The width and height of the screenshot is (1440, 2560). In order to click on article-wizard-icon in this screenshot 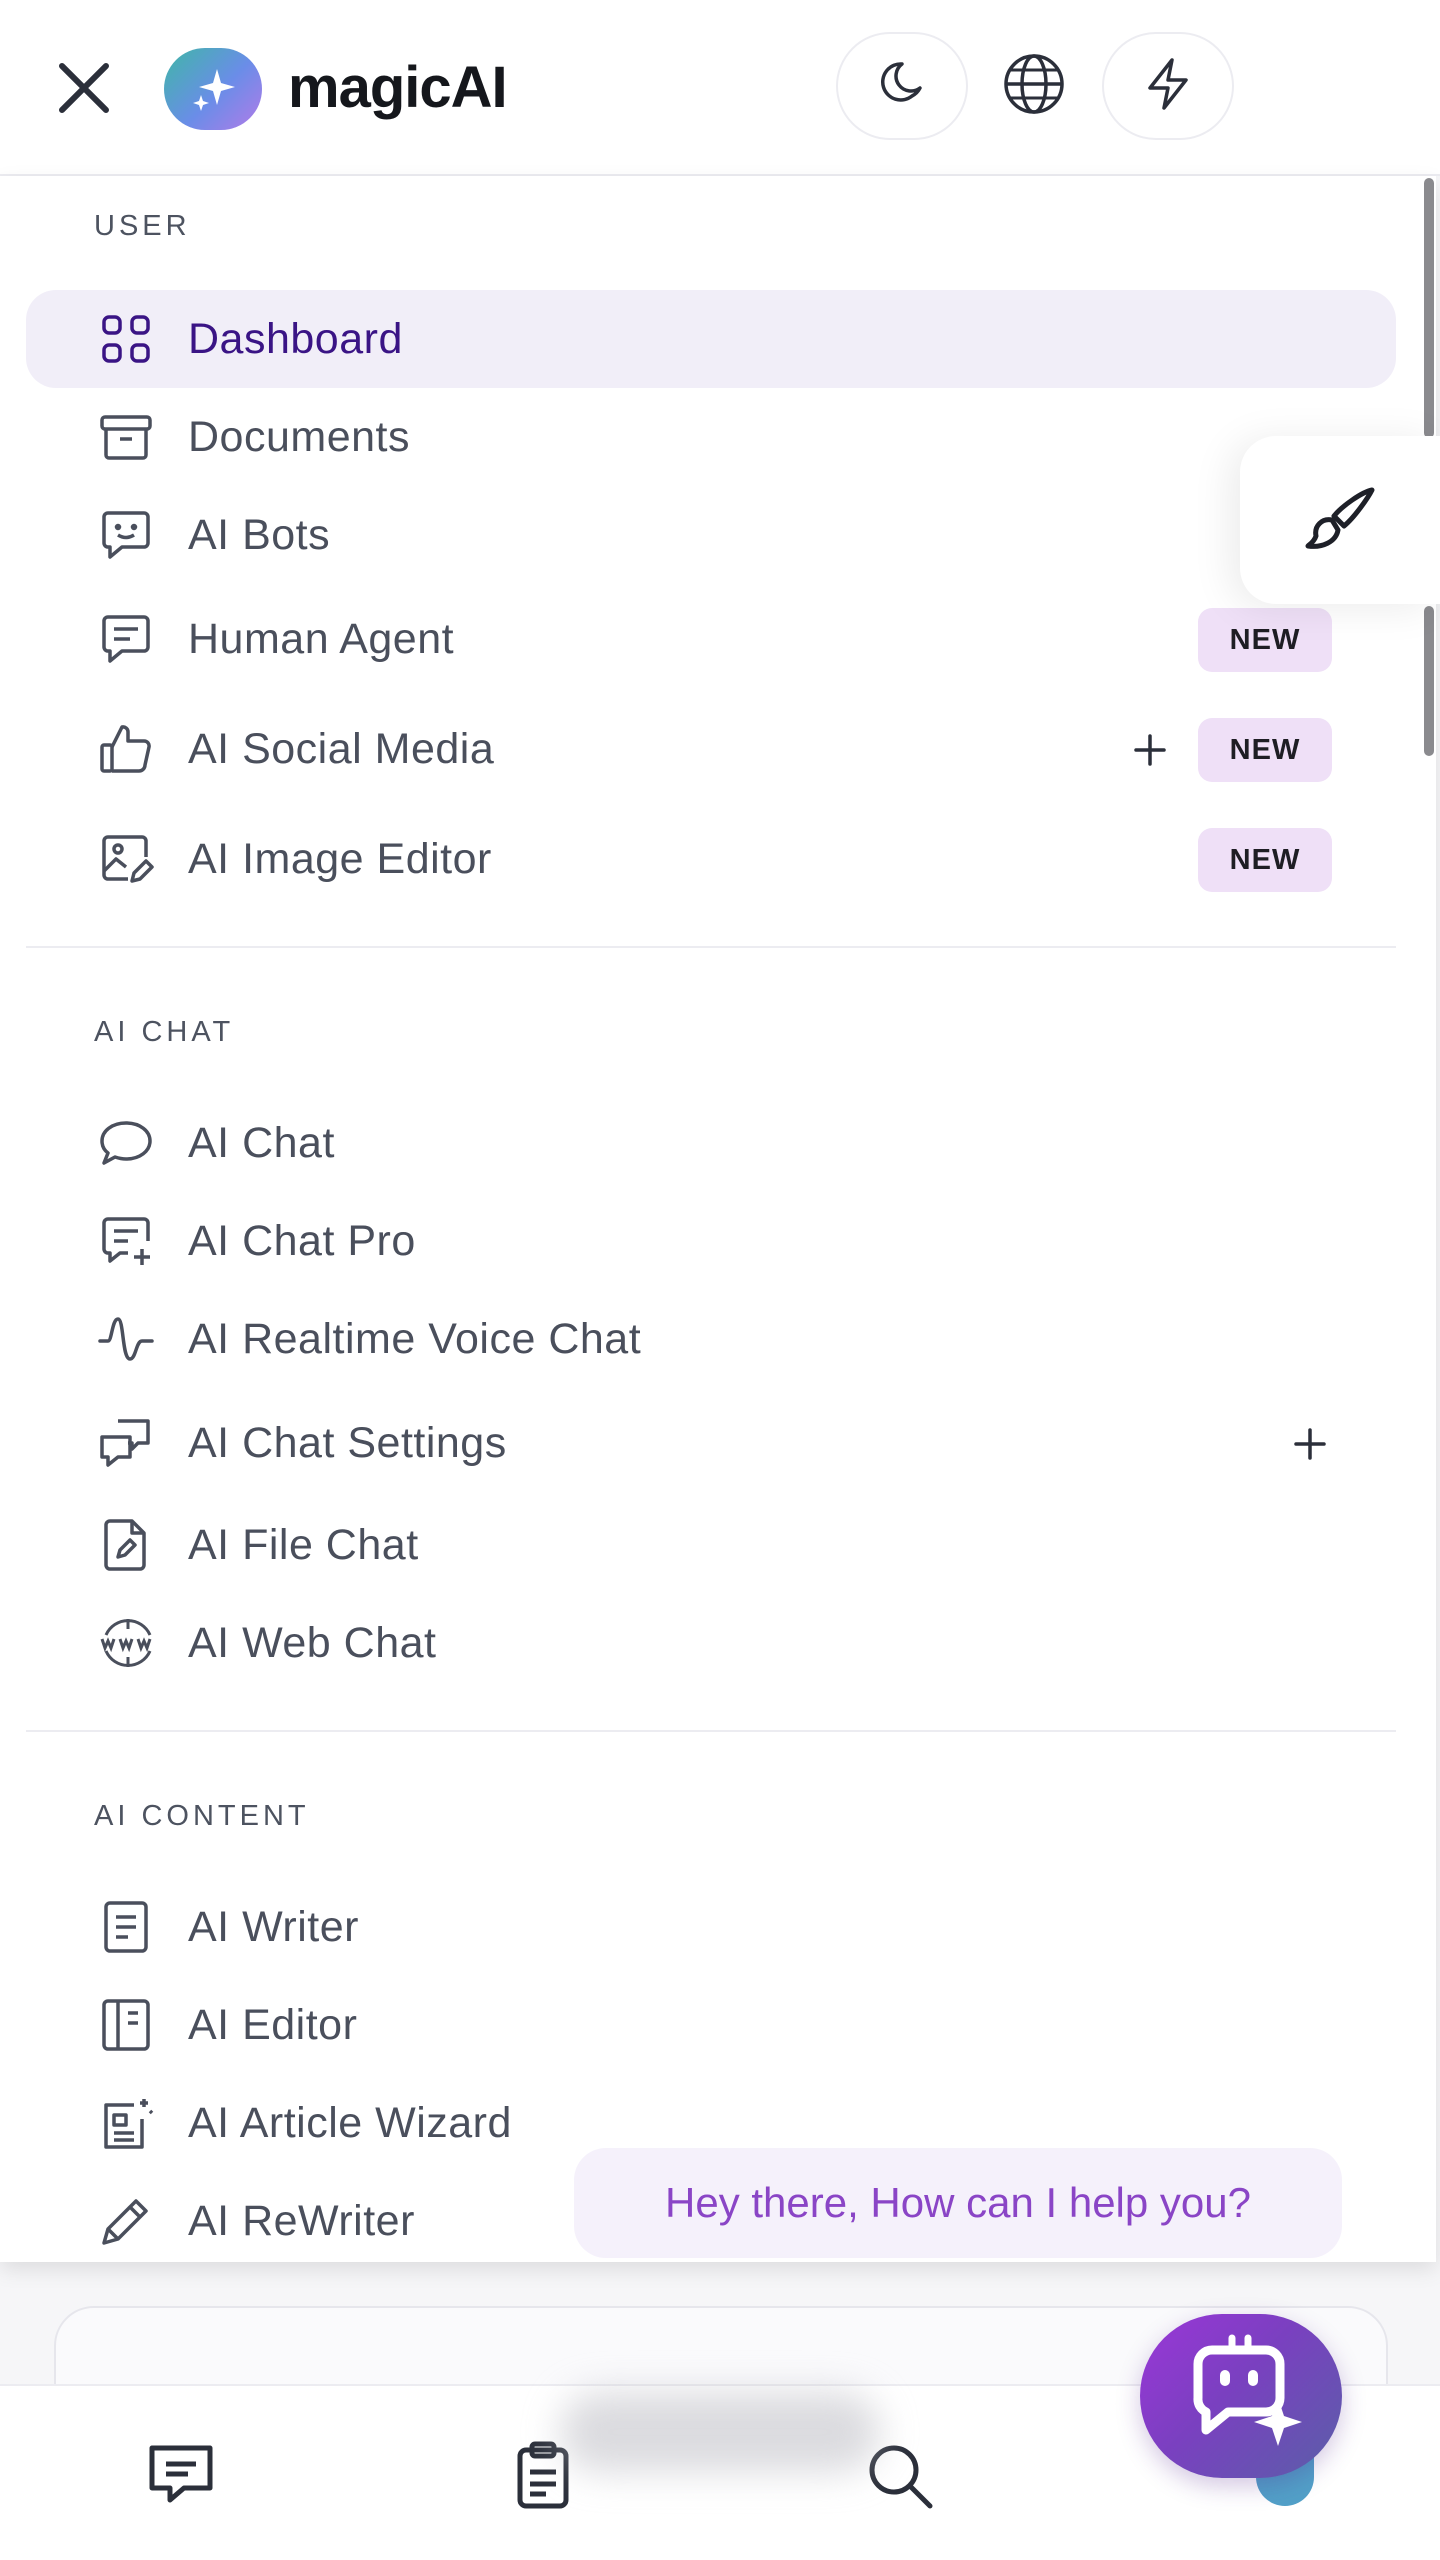, I will do `click(126, 2123)`.